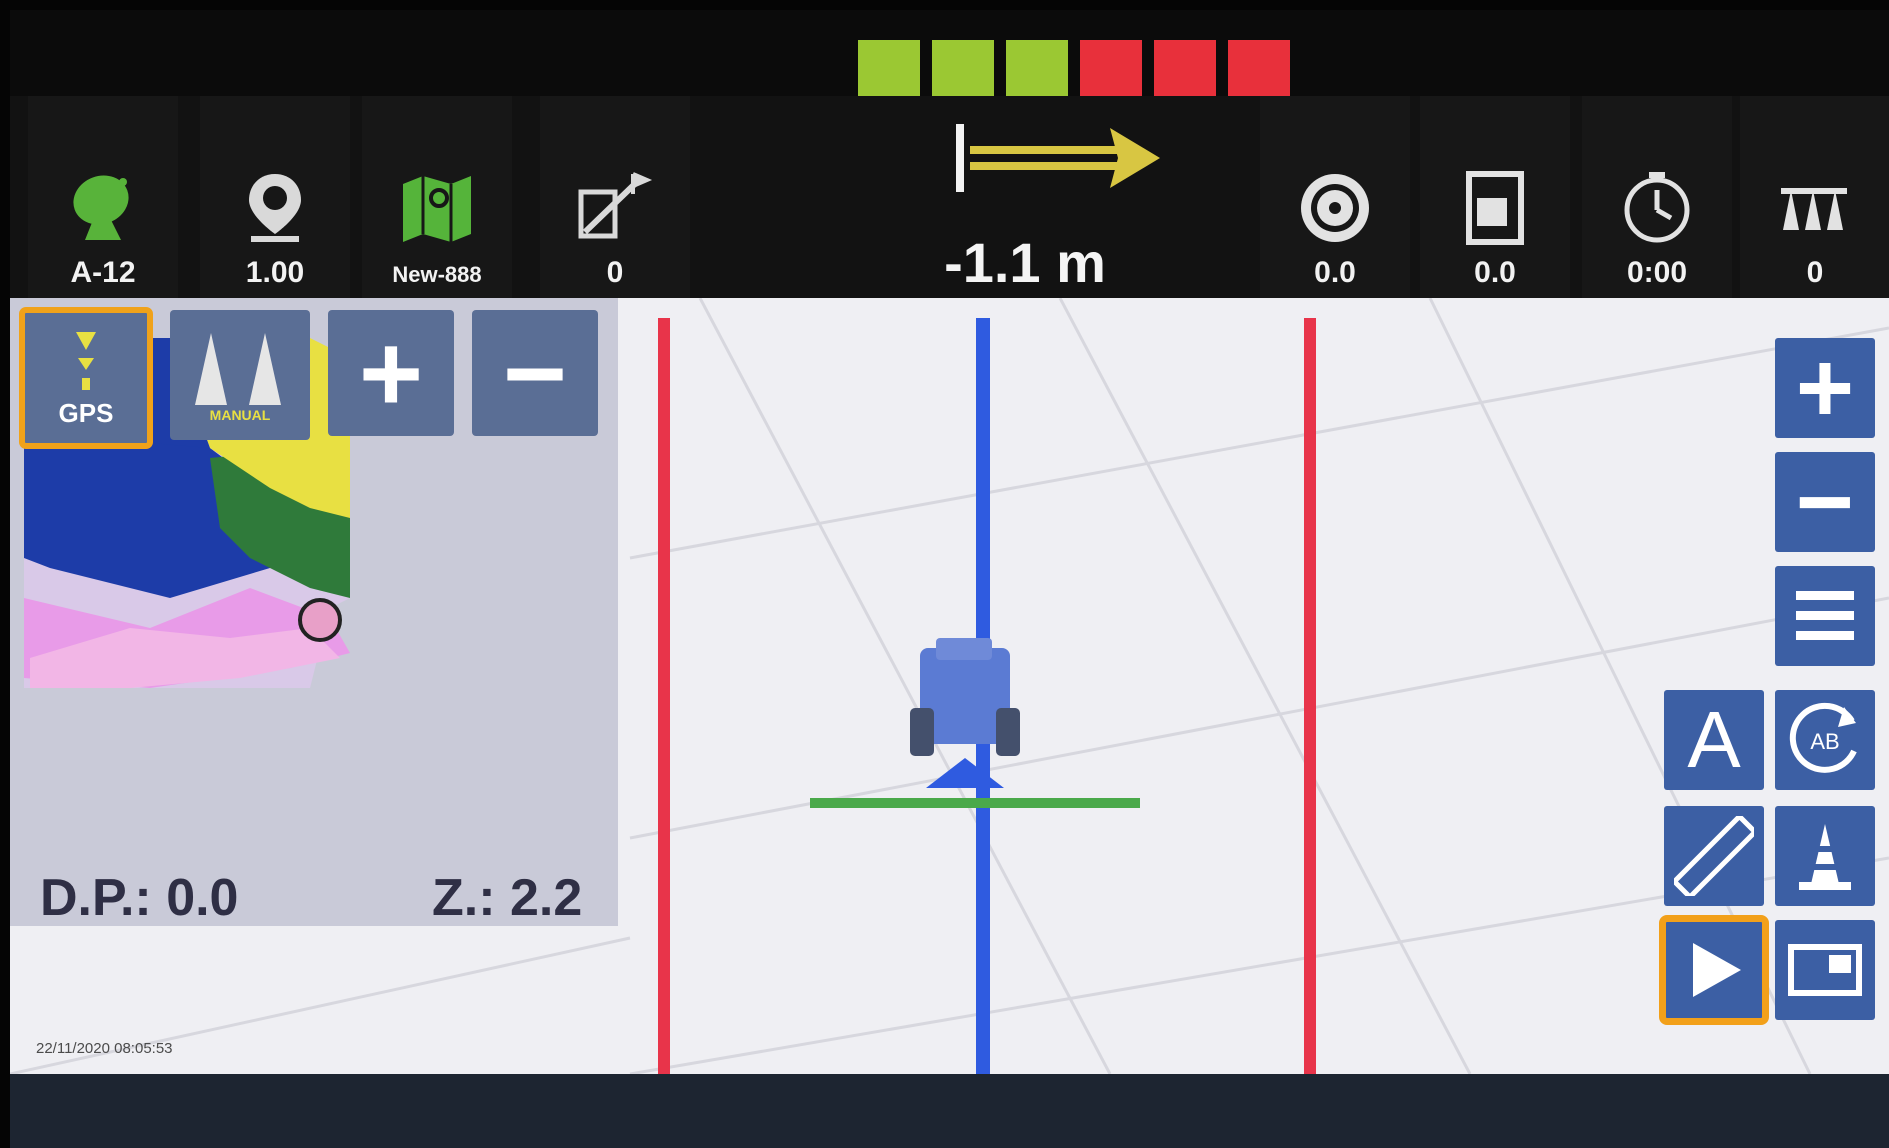 The height and width of the screenshot is (1148, 1889). I want to click on timestamp: 22/11/2020 08:05:53, so click(104, 1048).